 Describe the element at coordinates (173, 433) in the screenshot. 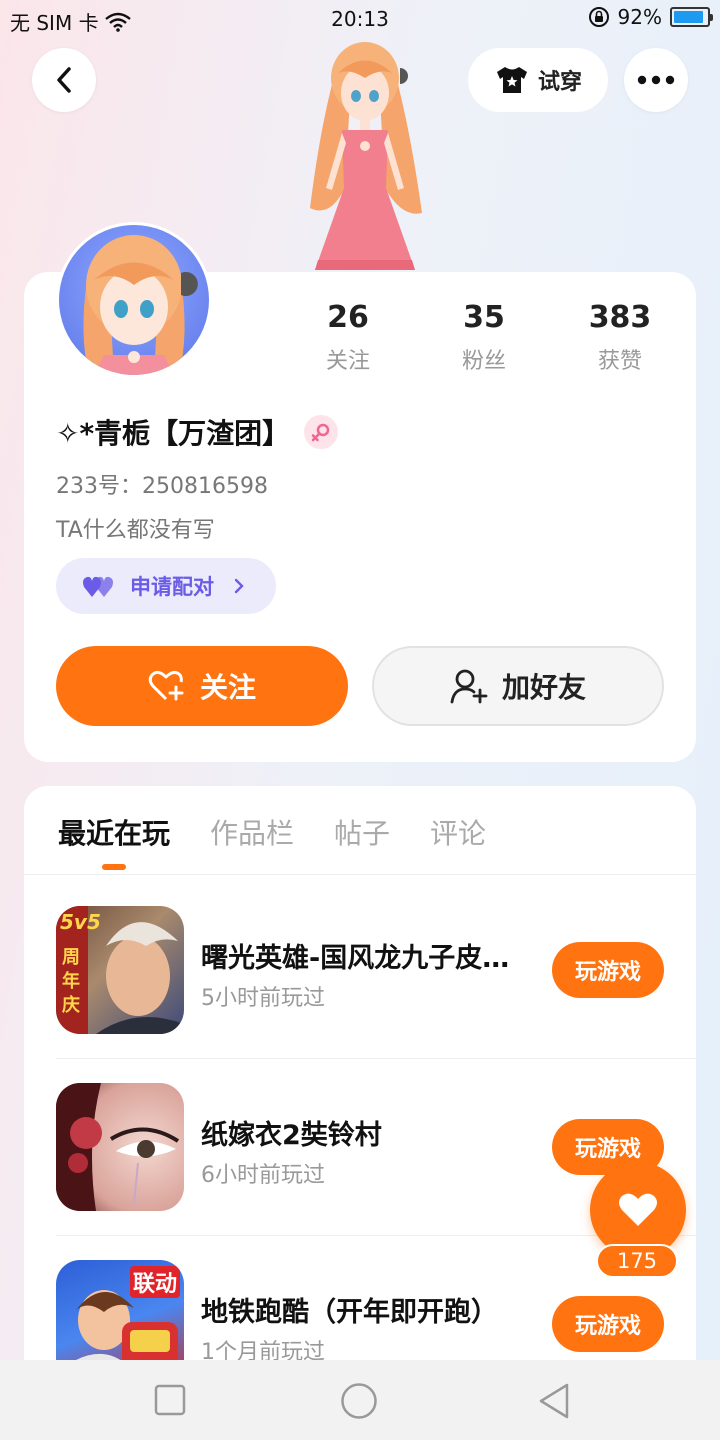

I see `username: ✧*青栀【万渣团】` at that location.